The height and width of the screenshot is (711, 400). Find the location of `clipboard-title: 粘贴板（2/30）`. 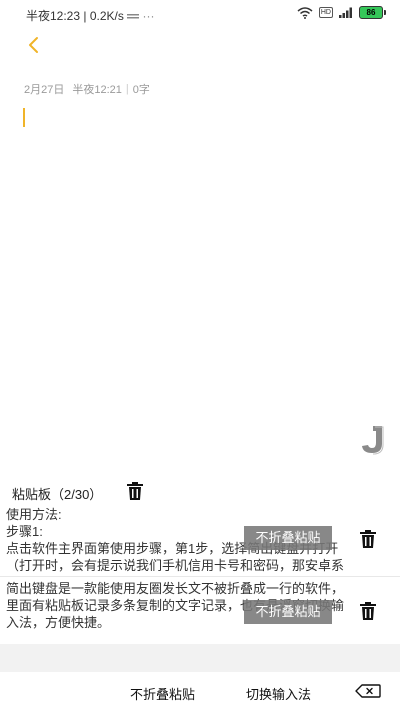

clipboard-title: 粘贴板（2/30） is located at coordinates (57, 494).